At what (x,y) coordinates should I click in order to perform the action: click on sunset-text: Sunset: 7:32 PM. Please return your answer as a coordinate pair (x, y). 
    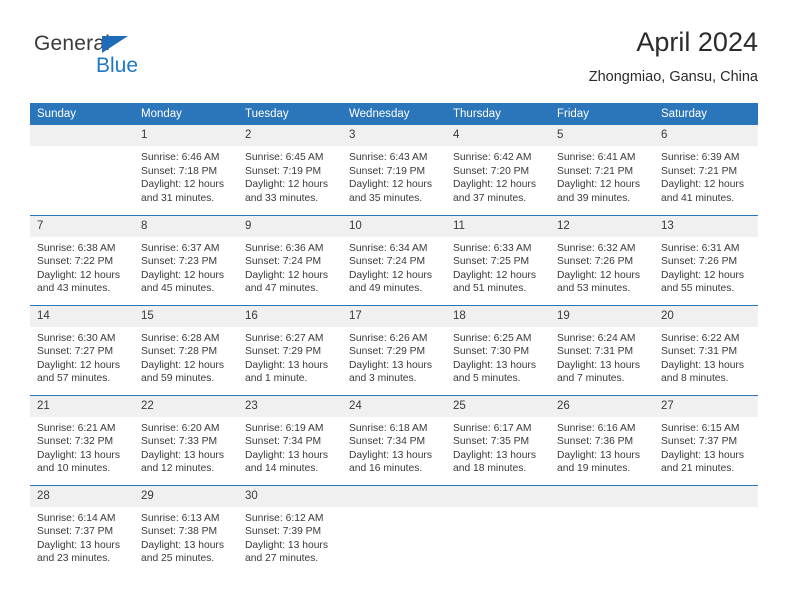
    Looking at the image, I should click on (75, 442).